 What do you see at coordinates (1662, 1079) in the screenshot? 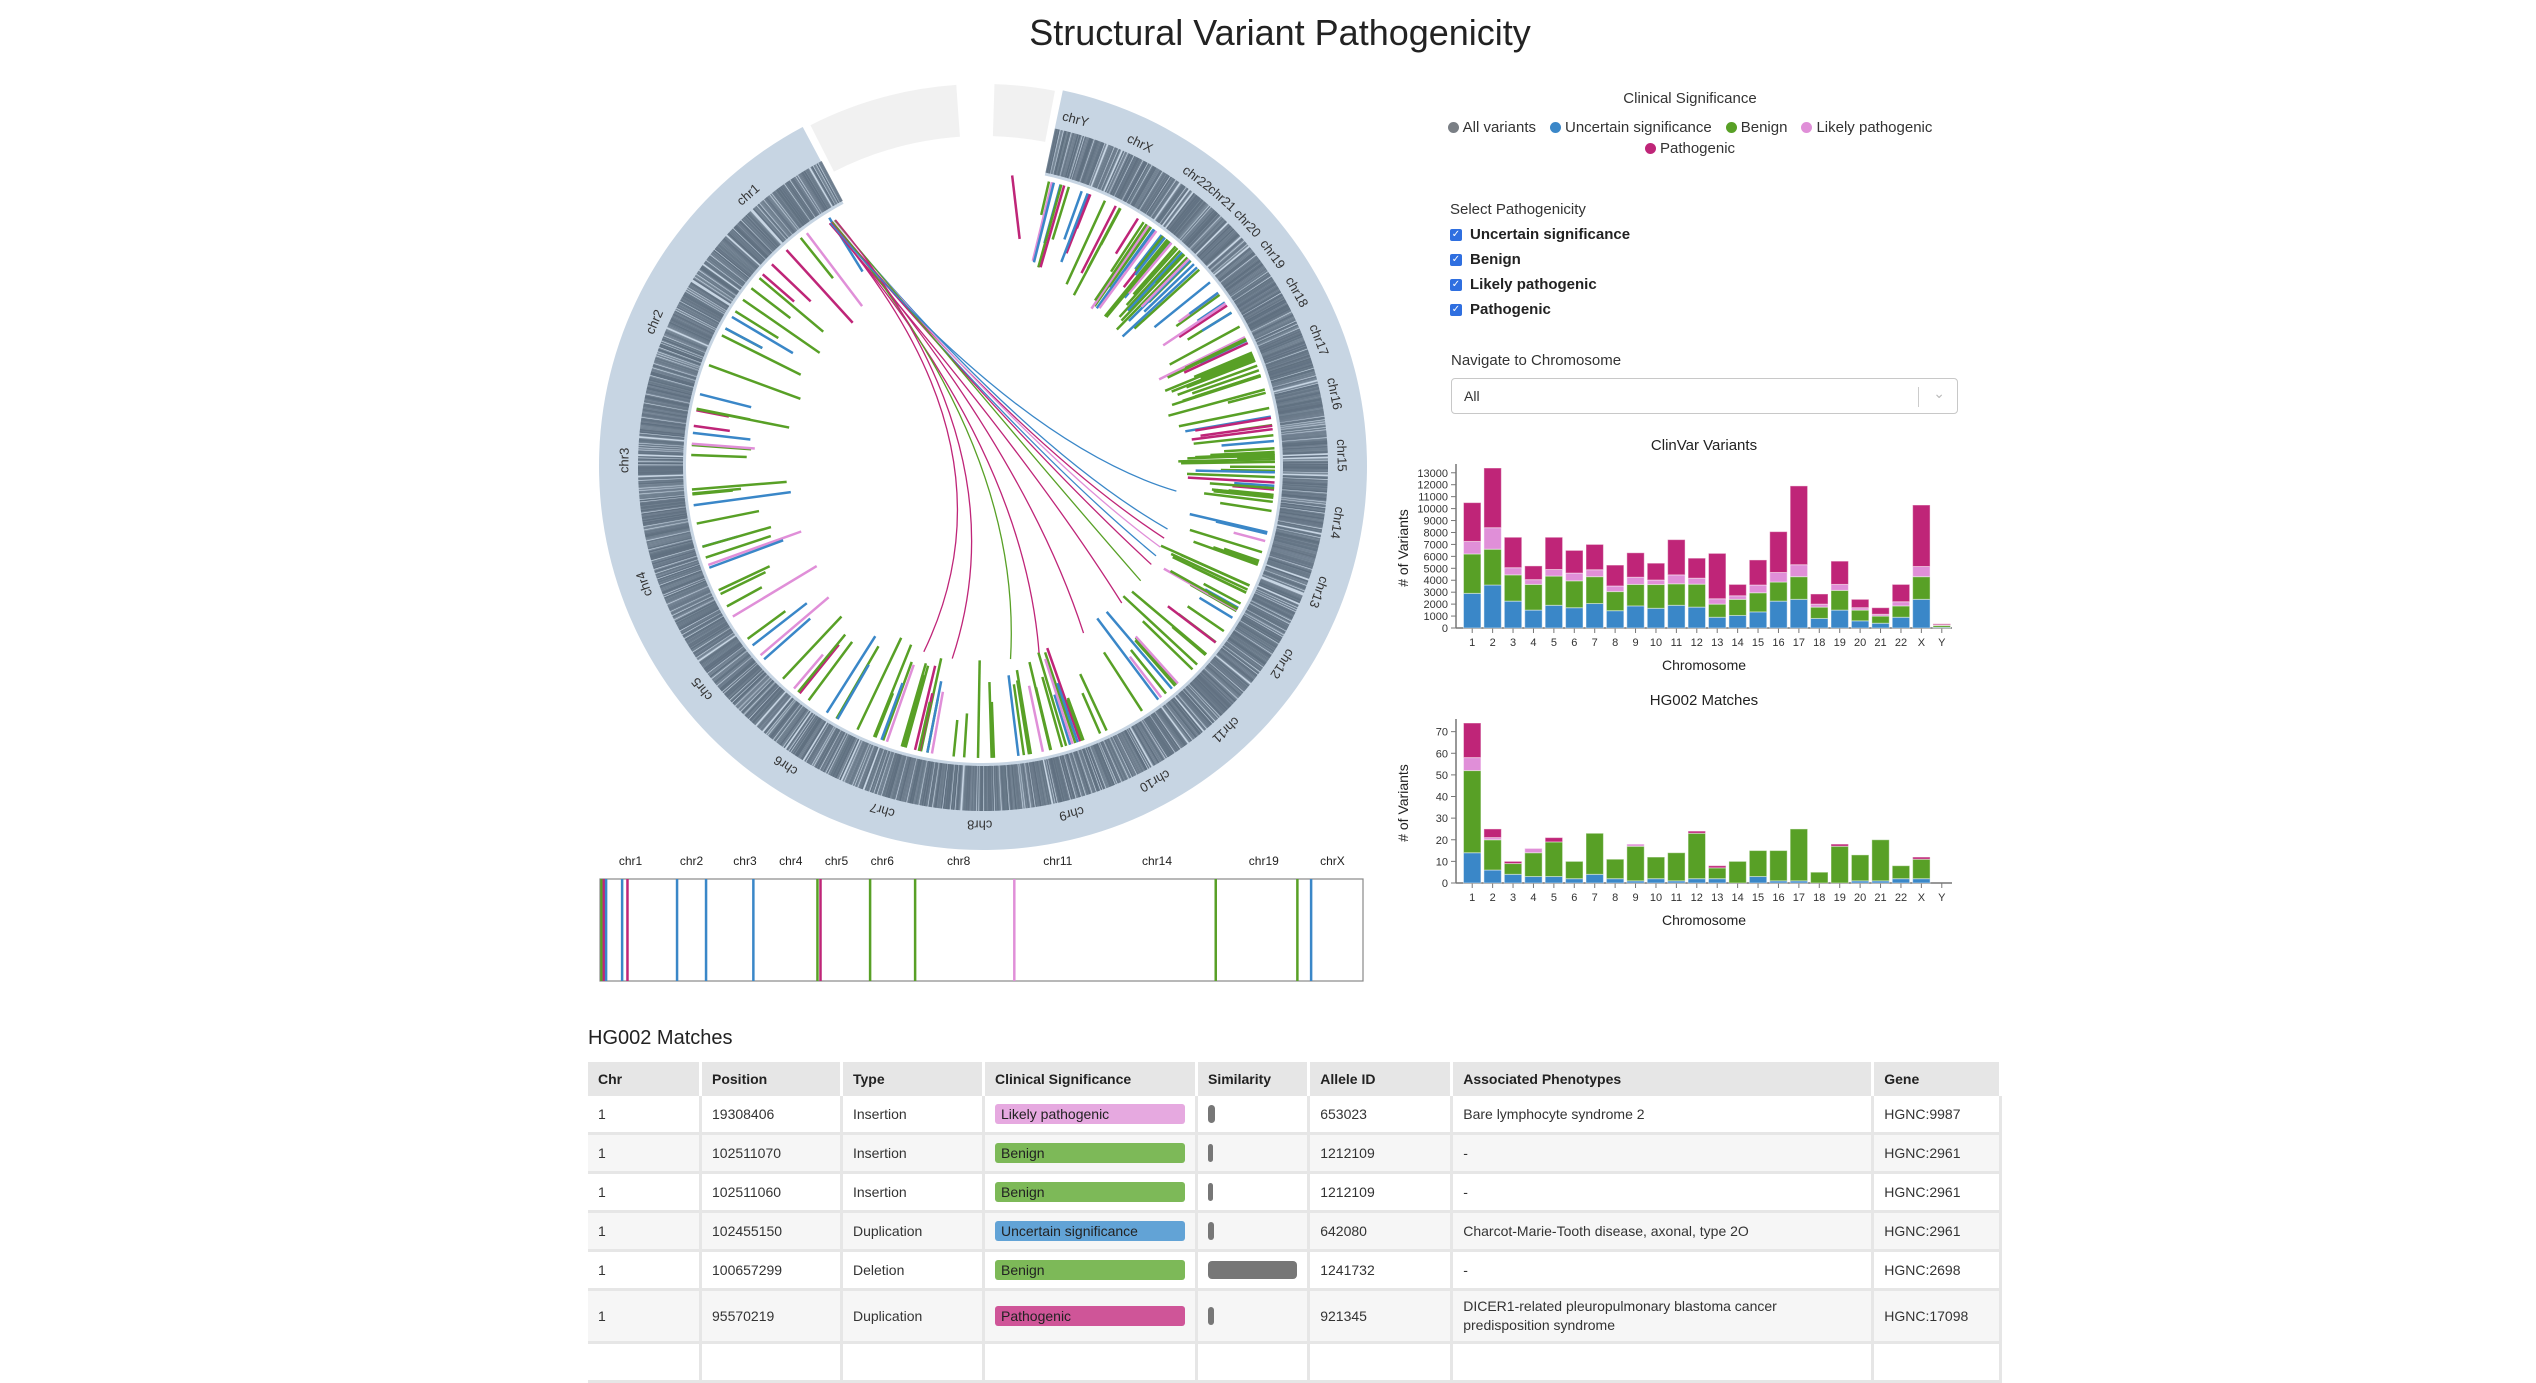
I see `column-header: Associated Phenotypes` at bounding box center [1662, 1079].